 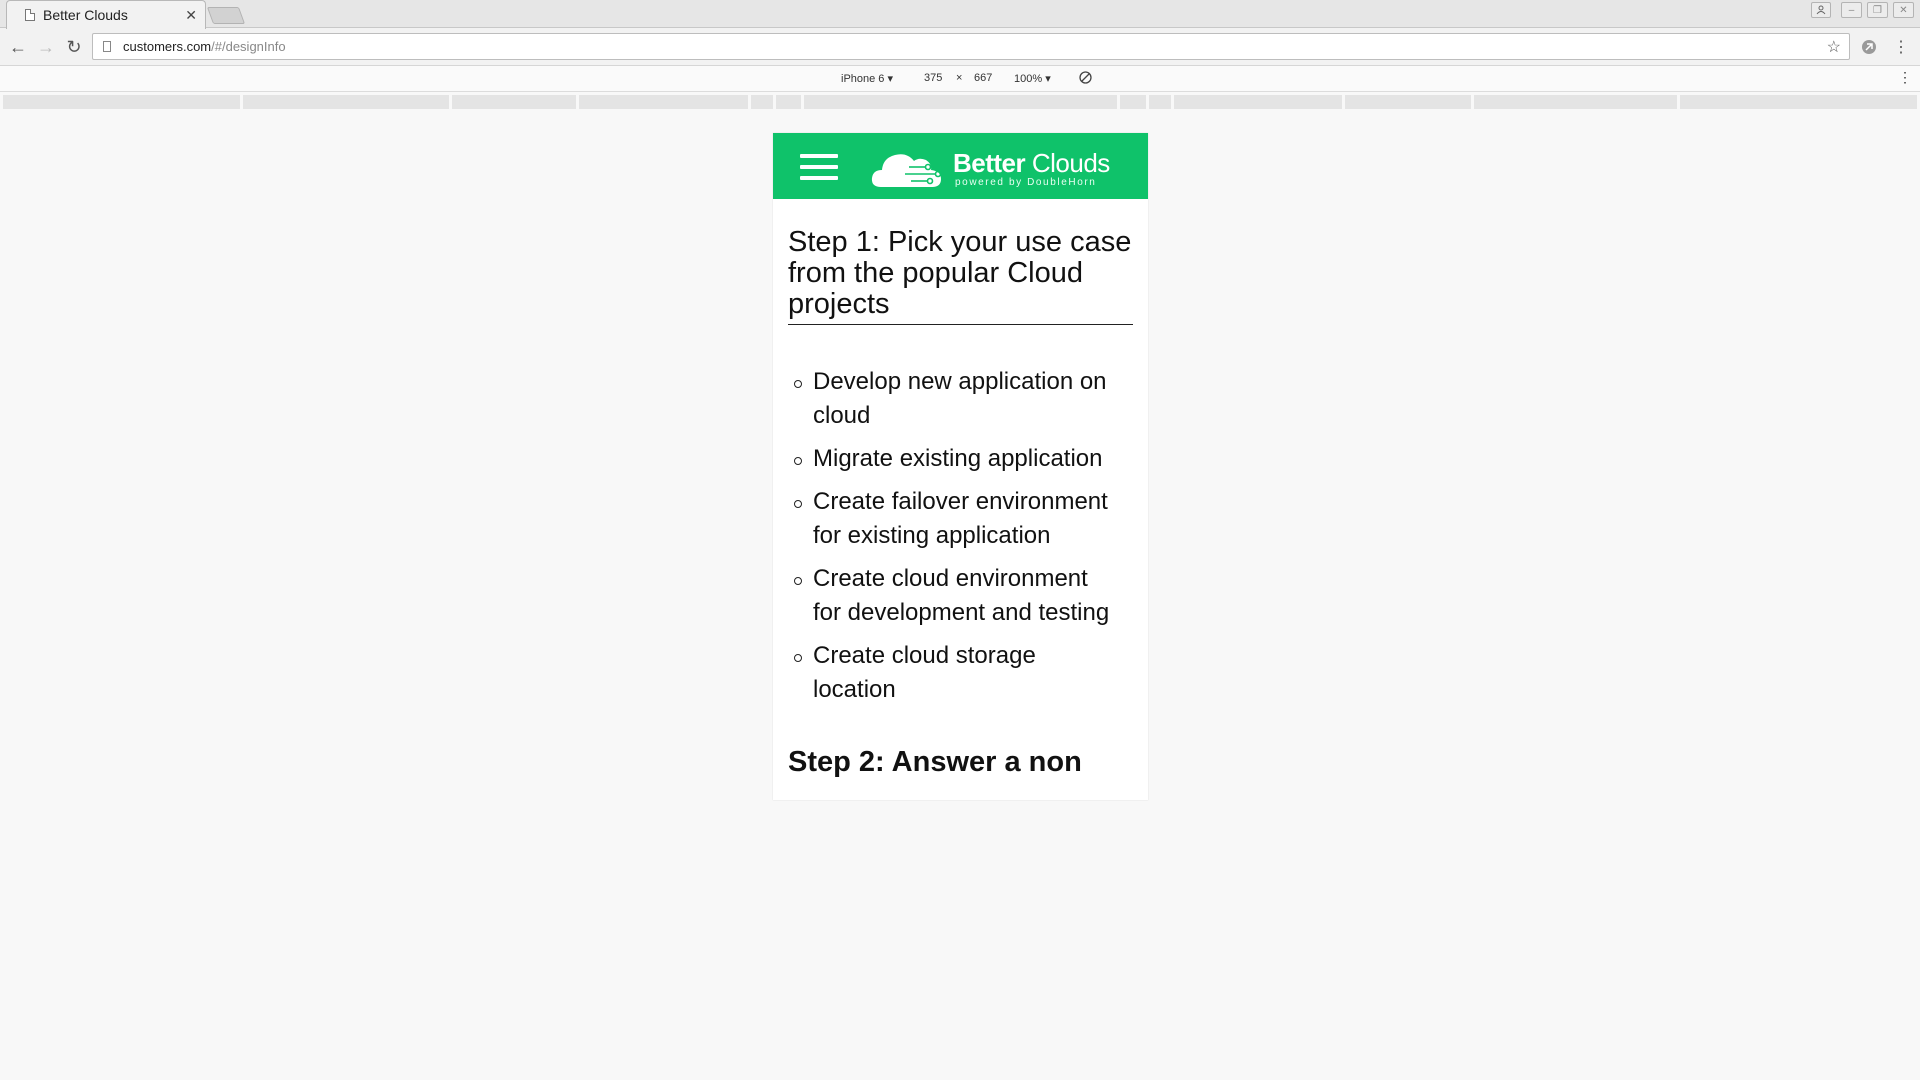 I want to click on app-header: Better Clouds powered by DoubleHorn, so click(x=960, y=166).